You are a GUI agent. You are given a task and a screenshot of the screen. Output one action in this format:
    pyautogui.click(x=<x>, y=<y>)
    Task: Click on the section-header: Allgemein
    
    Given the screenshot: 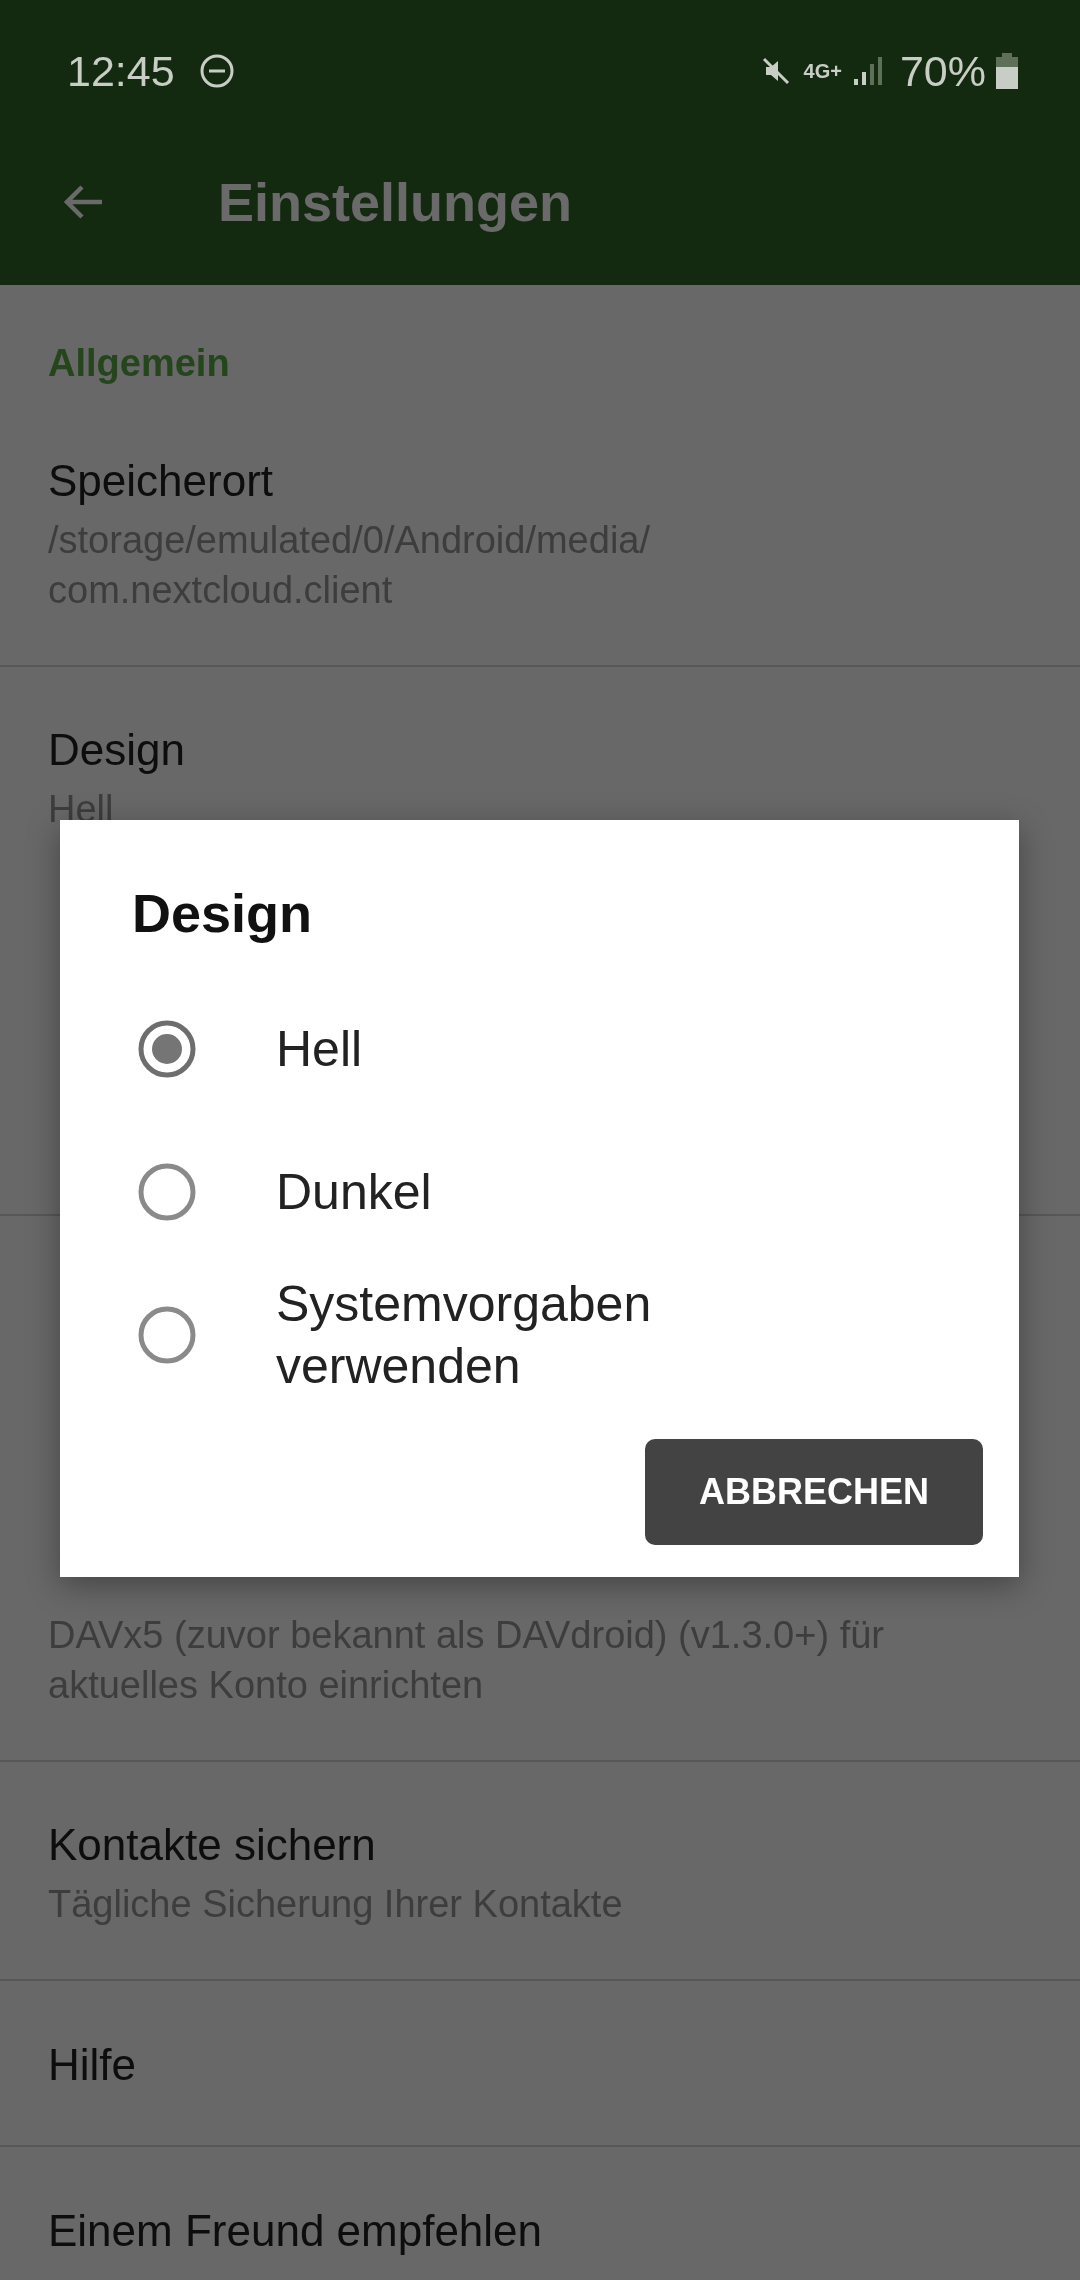 What is the action you would take?
    pyautogui.click(x=139, y=363)
    